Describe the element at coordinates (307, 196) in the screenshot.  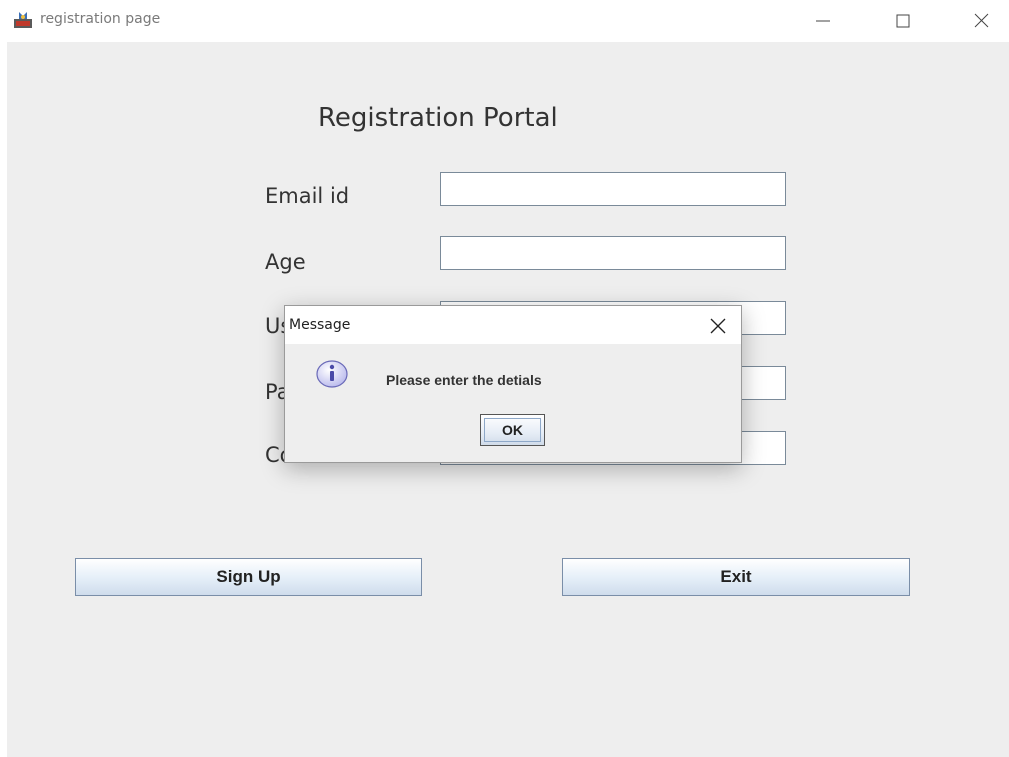
I see `email-label: Email id` at that location.